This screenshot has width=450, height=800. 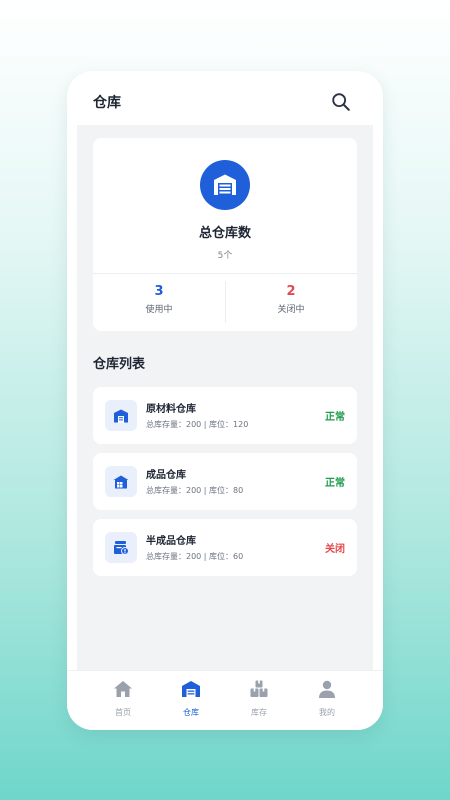 What do you see at coordinates (195, 556) in the screenshot?
I see `warehouse-detail: 总库存量：200 | 库位：60` at bounding box center [195, 556].